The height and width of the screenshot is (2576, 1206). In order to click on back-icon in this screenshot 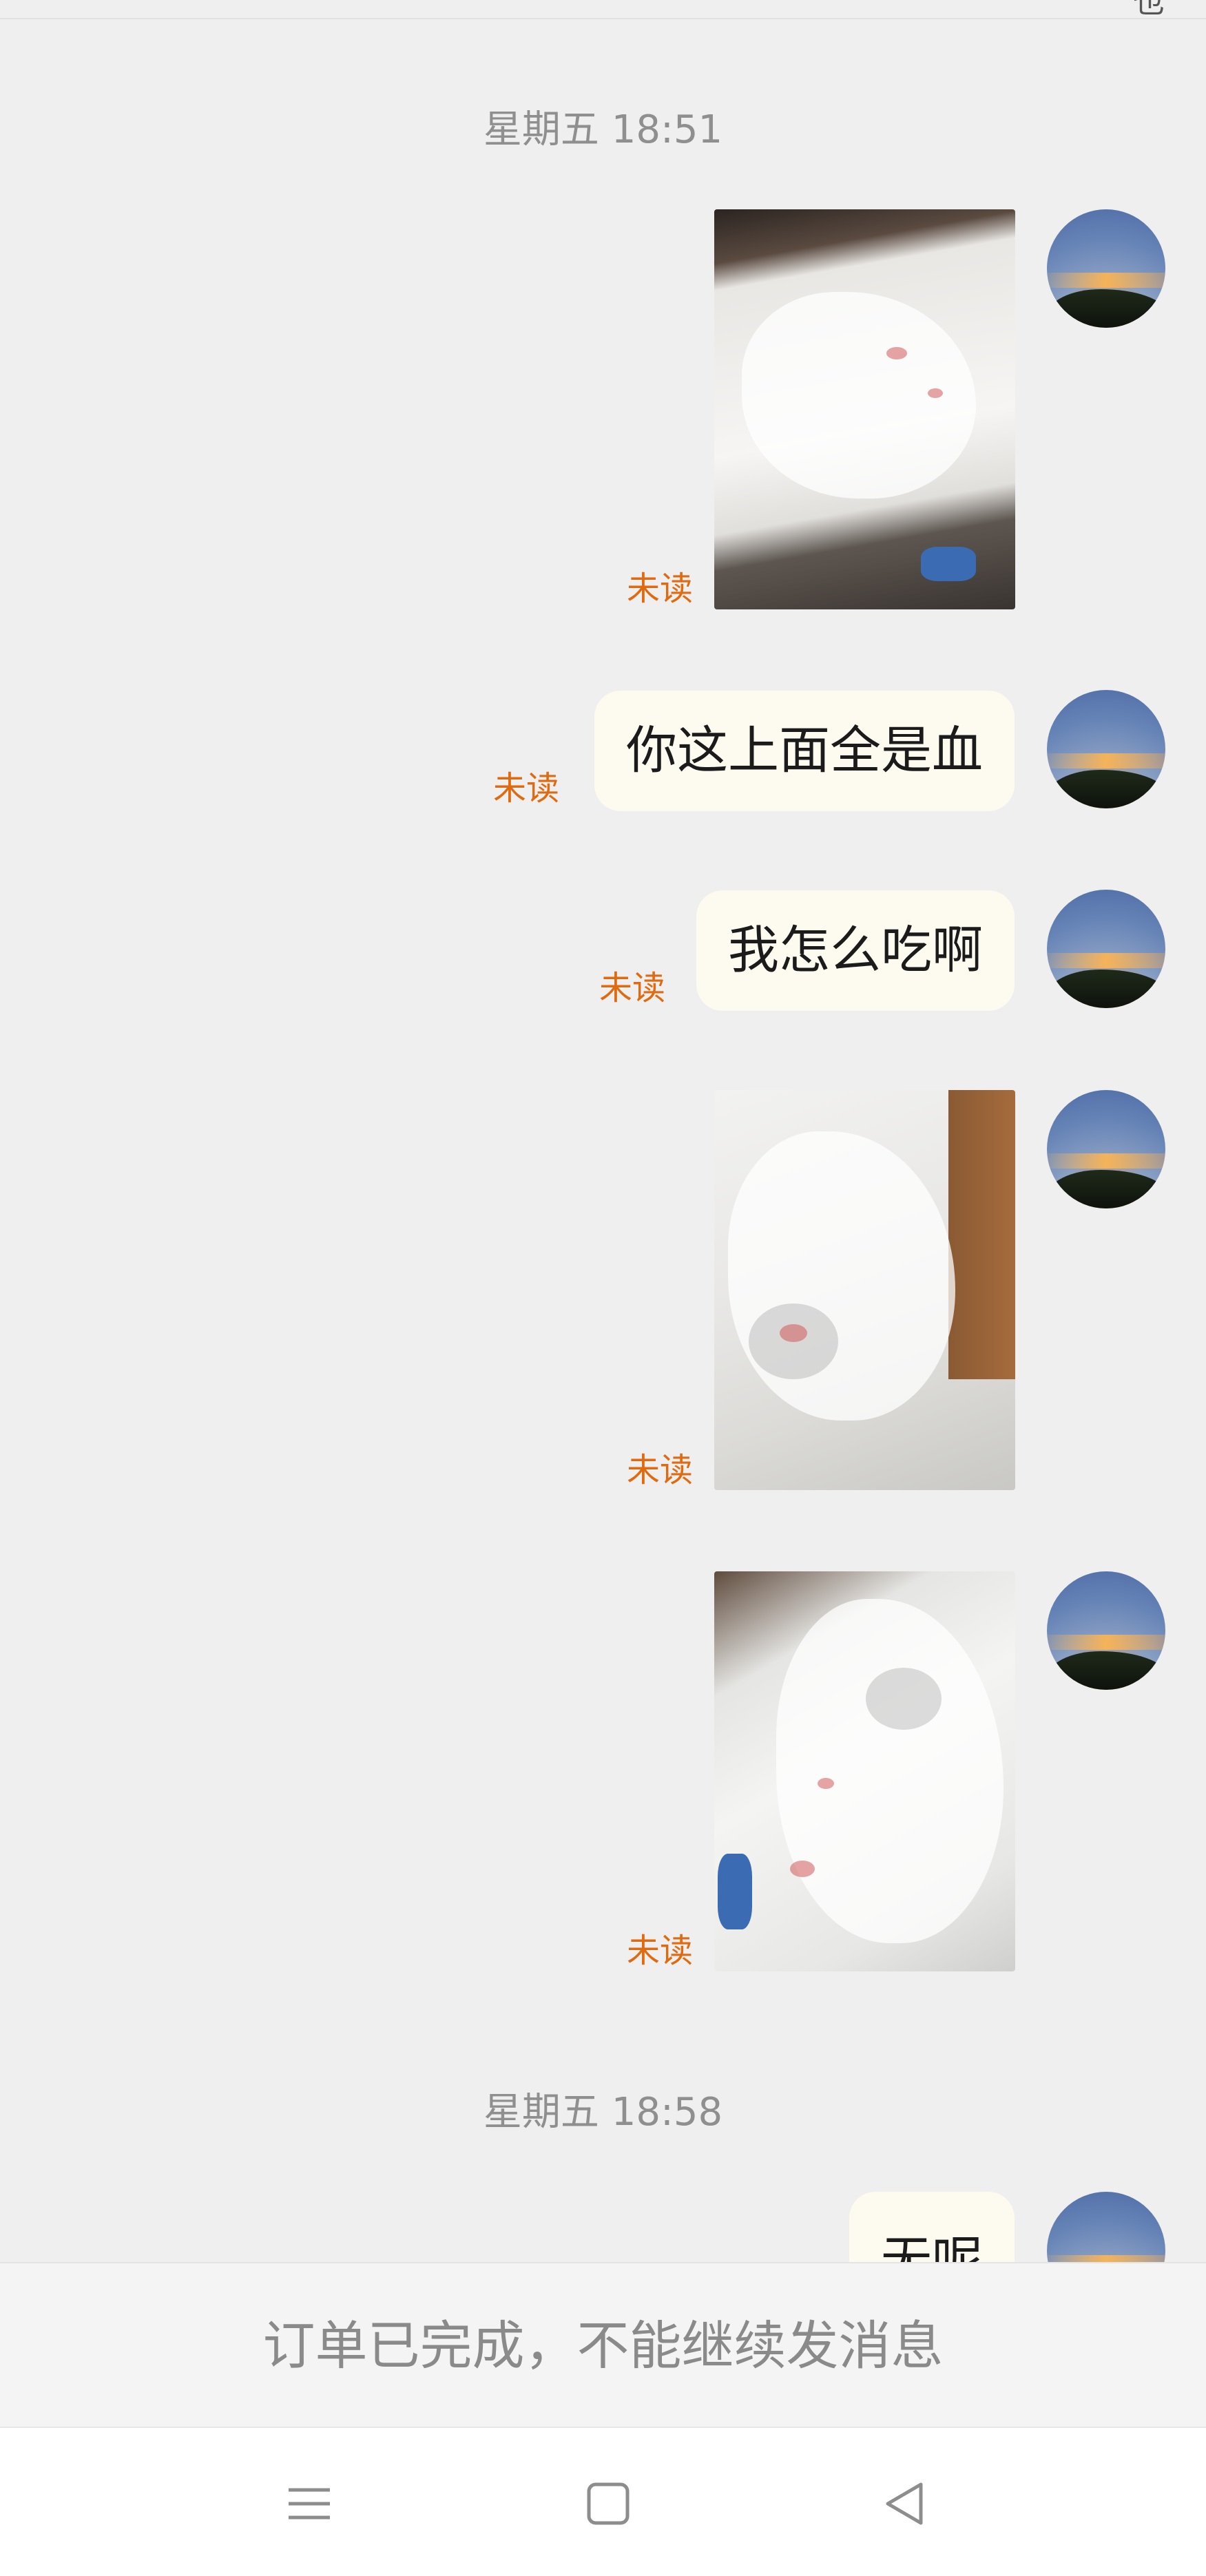, I will do `click(905, 2503)`.